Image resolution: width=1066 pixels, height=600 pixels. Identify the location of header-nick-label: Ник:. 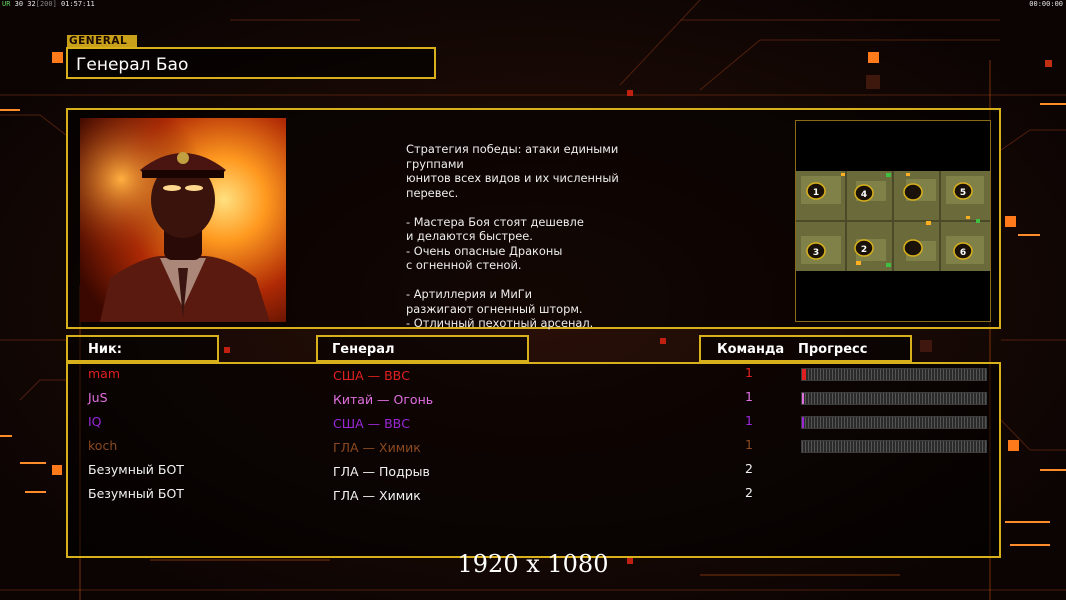
(105, 349).